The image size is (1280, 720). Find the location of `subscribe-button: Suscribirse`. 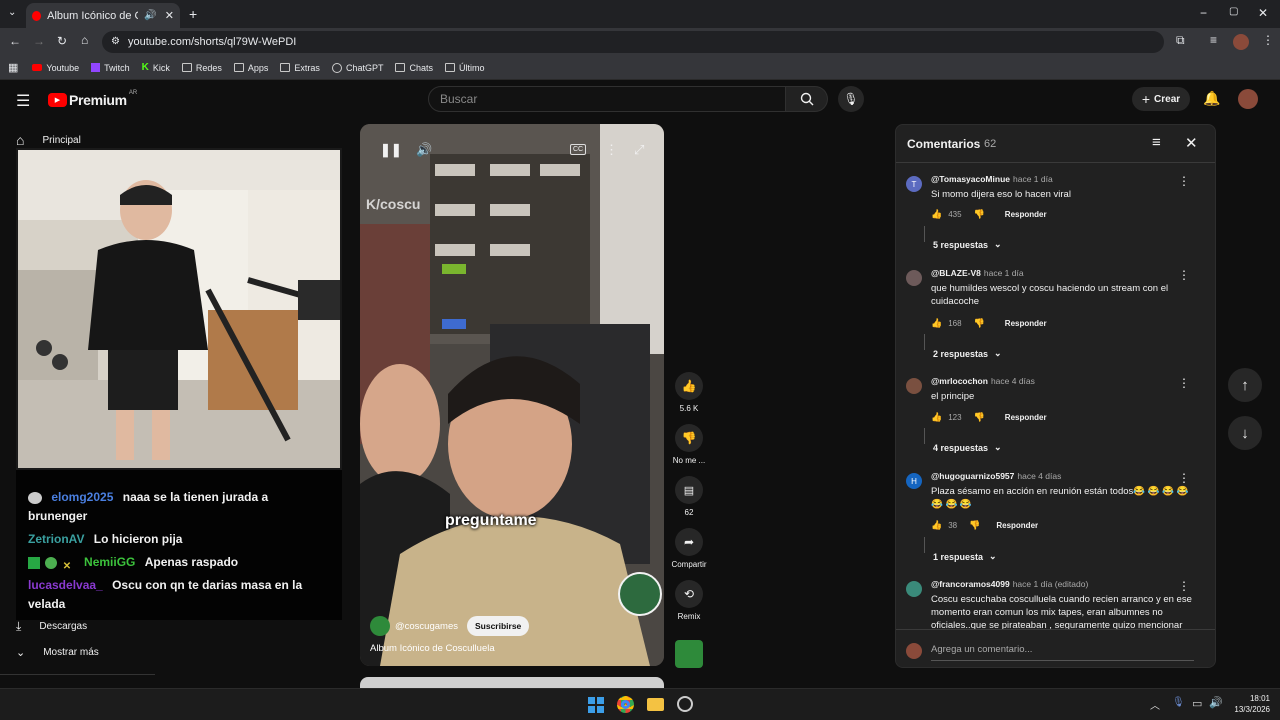

subscribe-button: Suscribirse is located at coordinates (498, 626).